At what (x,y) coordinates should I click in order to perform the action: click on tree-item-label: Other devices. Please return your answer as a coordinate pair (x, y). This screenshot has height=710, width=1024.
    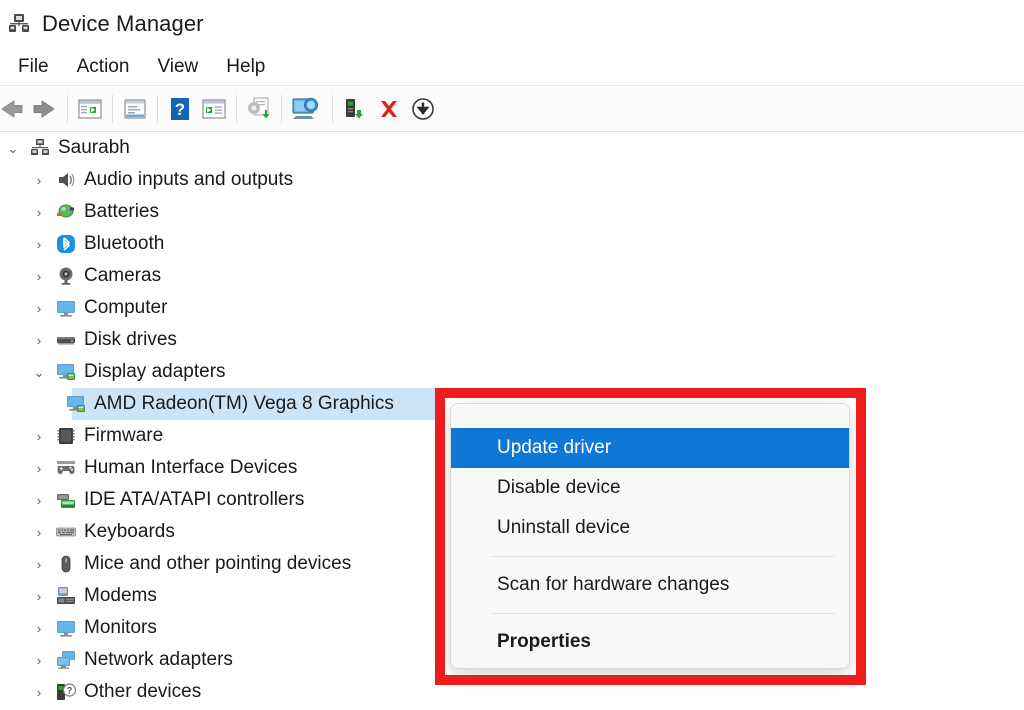
    Looking at the image, I should click on (143, 691).